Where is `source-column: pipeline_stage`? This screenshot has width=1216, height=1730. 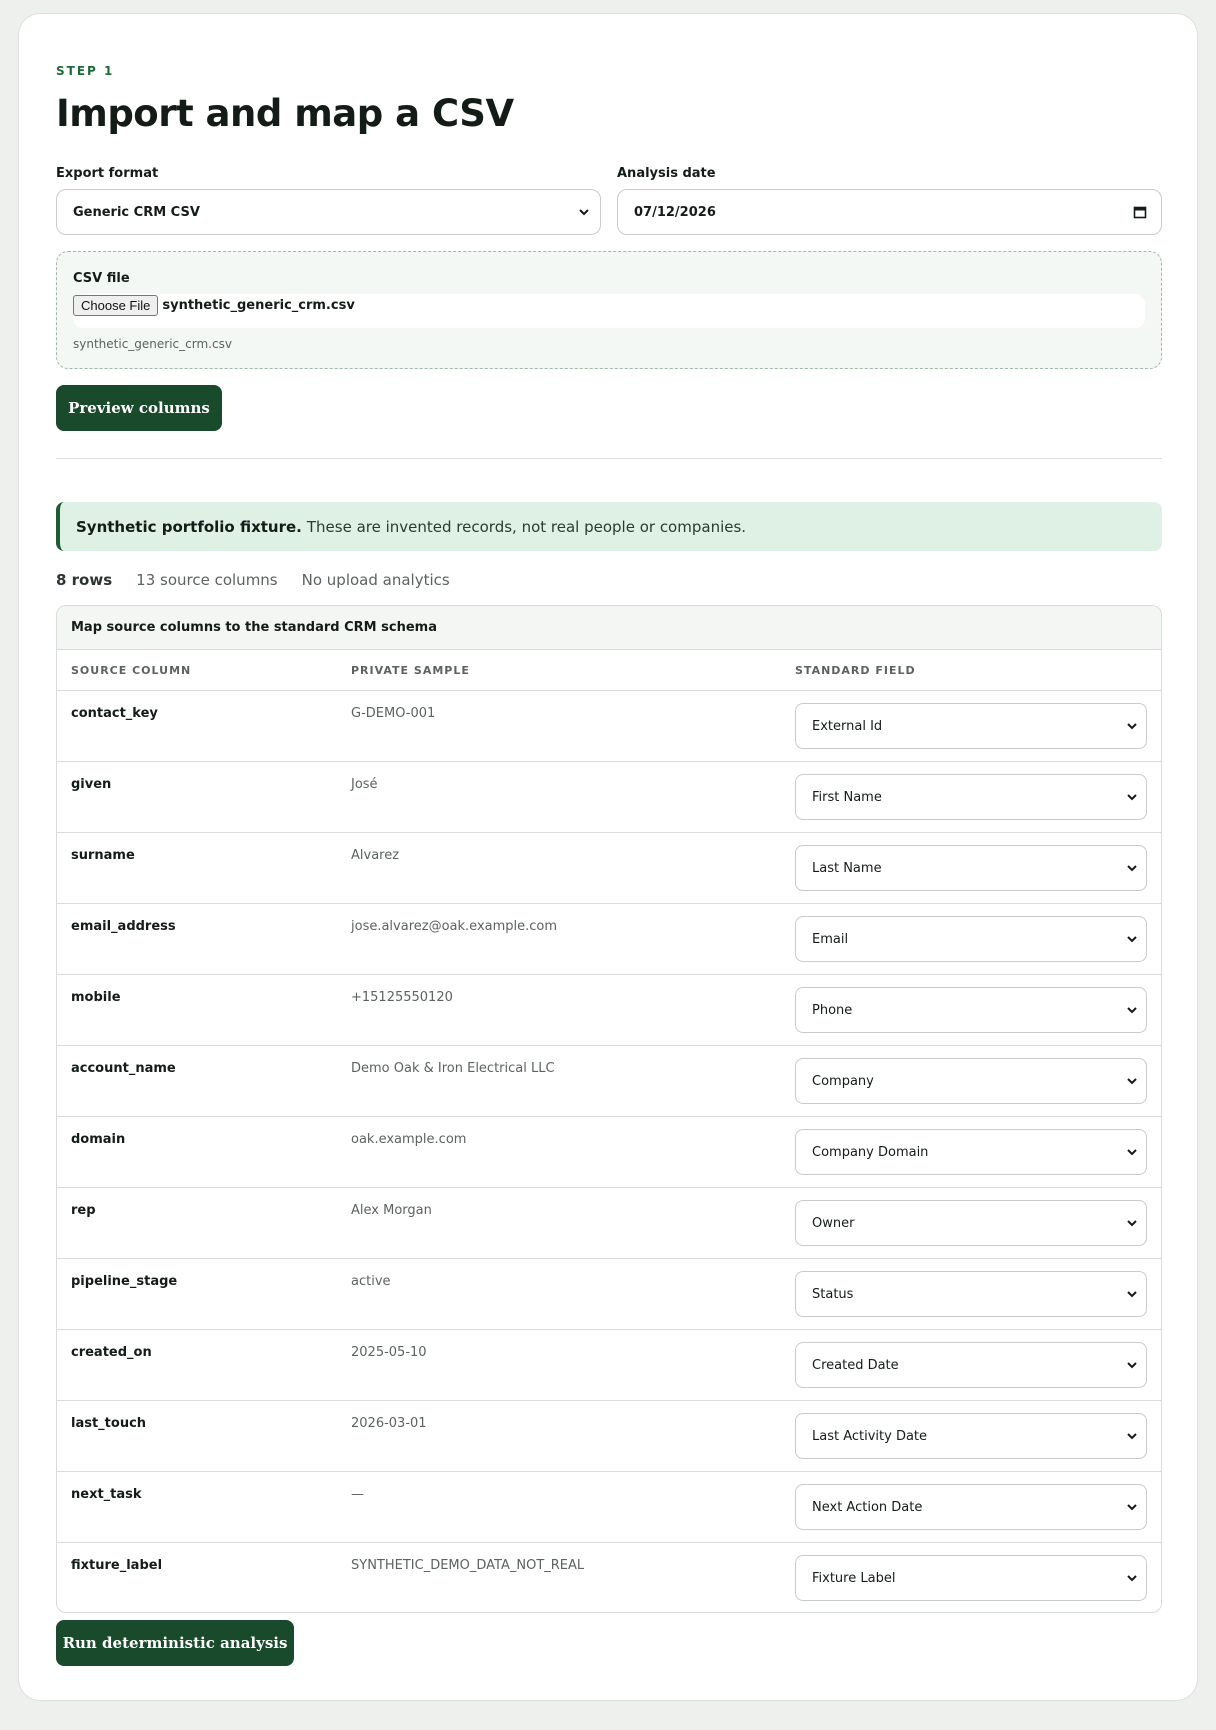 source-column: pipeline_stage is located at coordinates (124, 1281).